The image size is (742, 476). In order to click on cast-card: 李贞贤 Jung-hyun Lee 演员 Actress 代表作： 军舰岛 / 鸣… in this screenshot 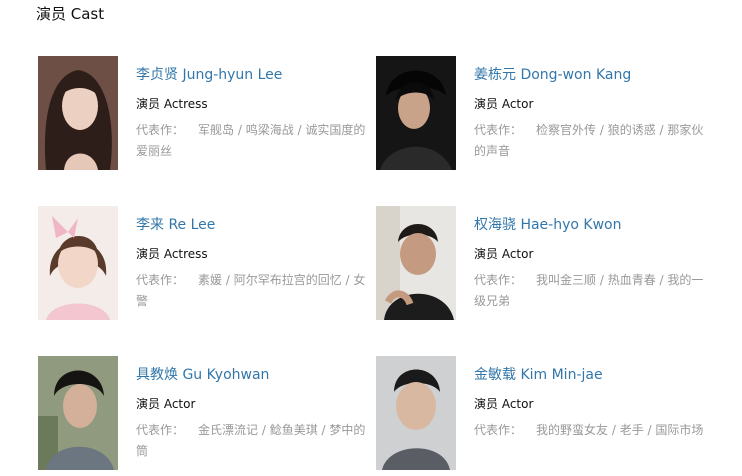, I will do `click(208, 116)`.